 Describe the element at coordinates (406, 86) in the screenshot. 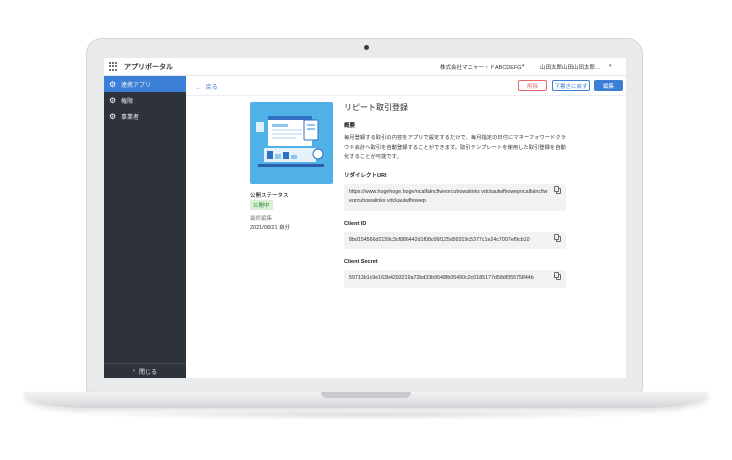

I see `action-bar: ← 戻る 削除 下書きに戻す 編集` at that location.